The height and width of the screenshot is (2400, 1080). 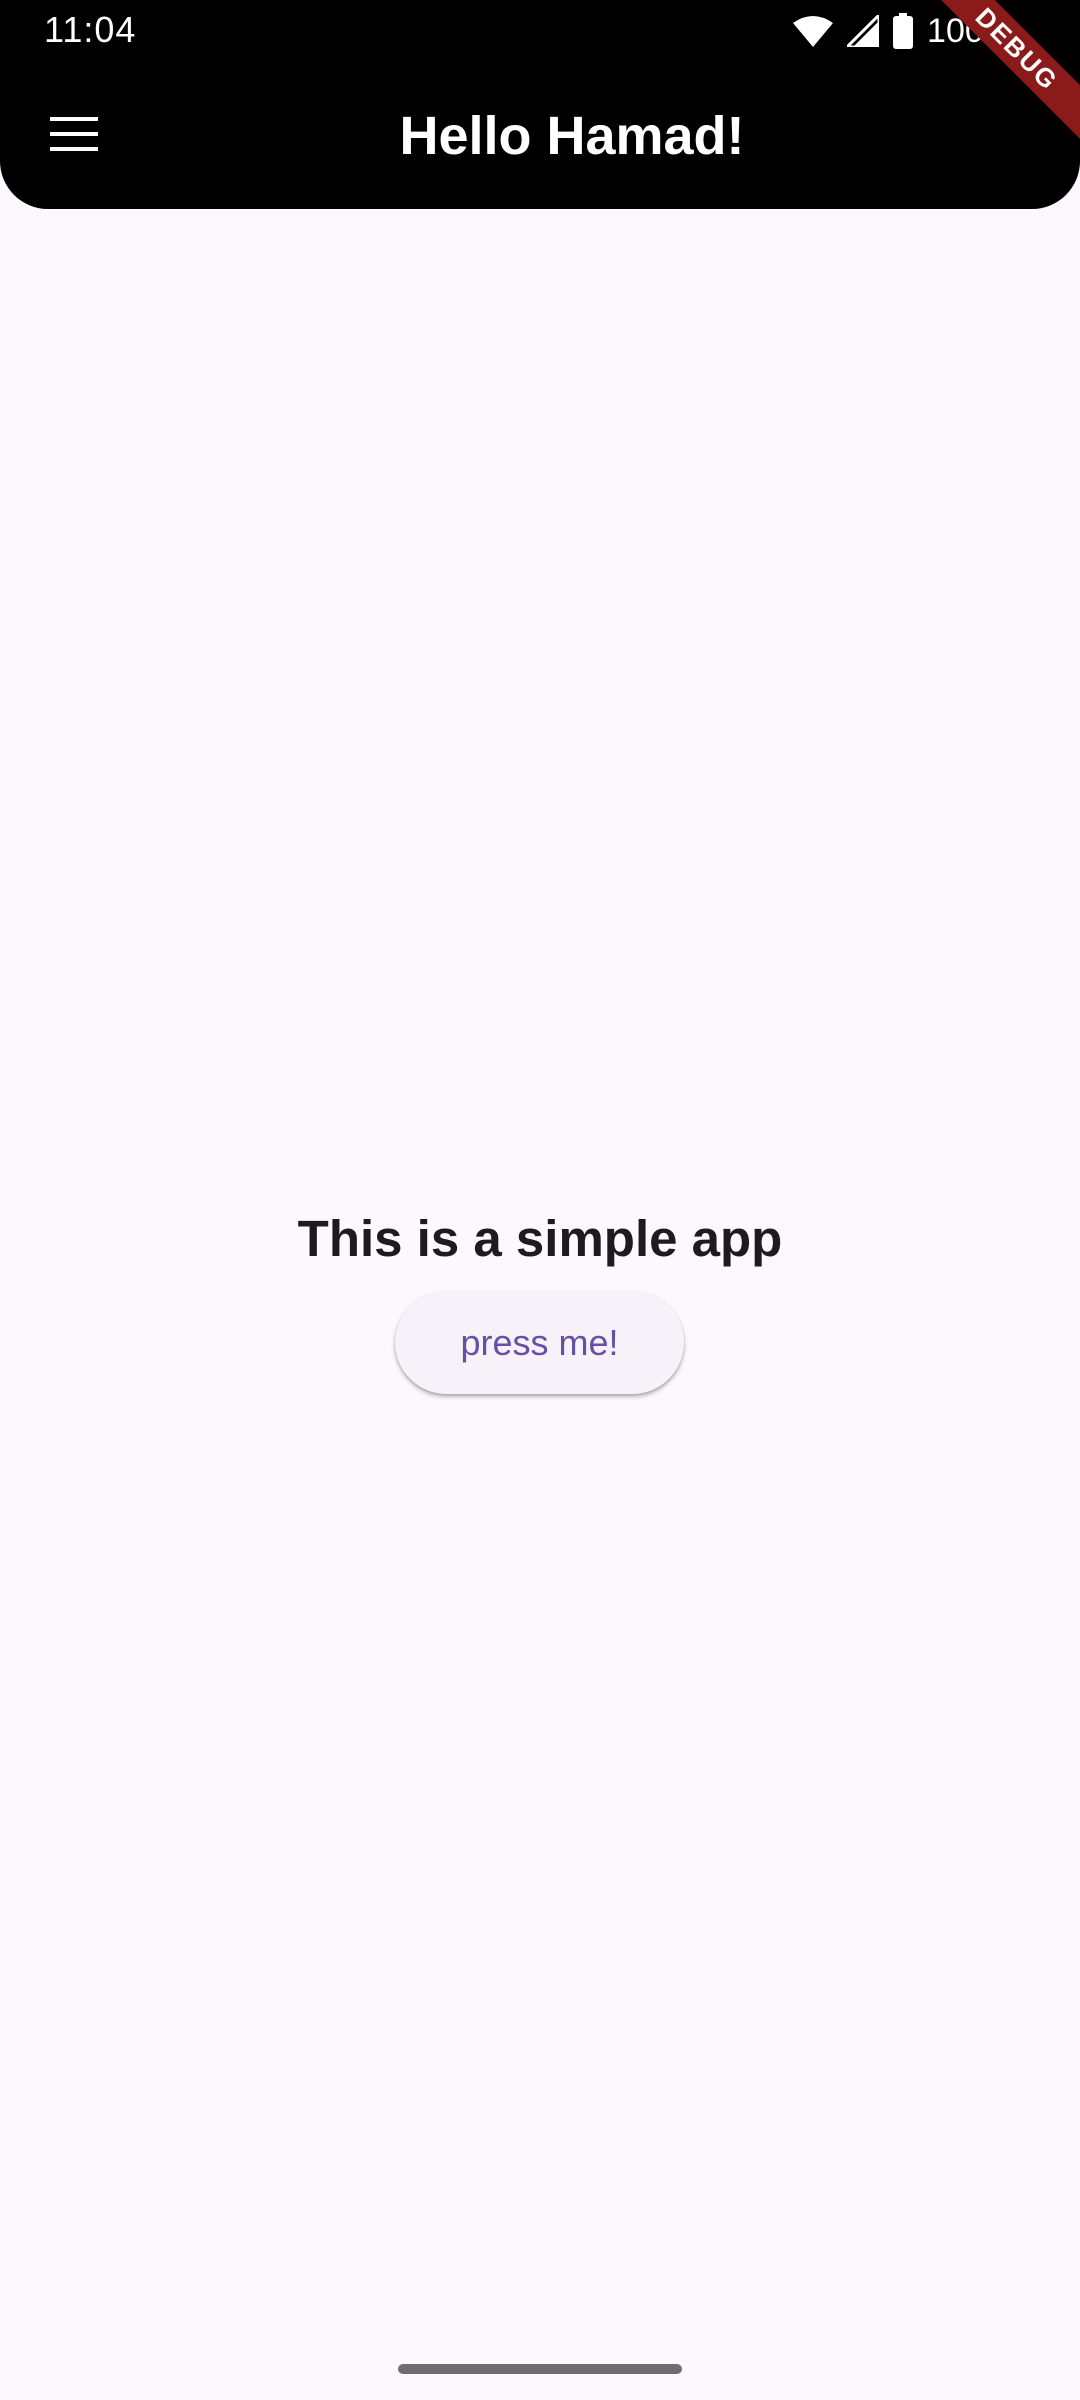 What do you see at coordinates (813, 31) in the screenshot?
I see `wifi-icon` at bounding box center [813, 31].